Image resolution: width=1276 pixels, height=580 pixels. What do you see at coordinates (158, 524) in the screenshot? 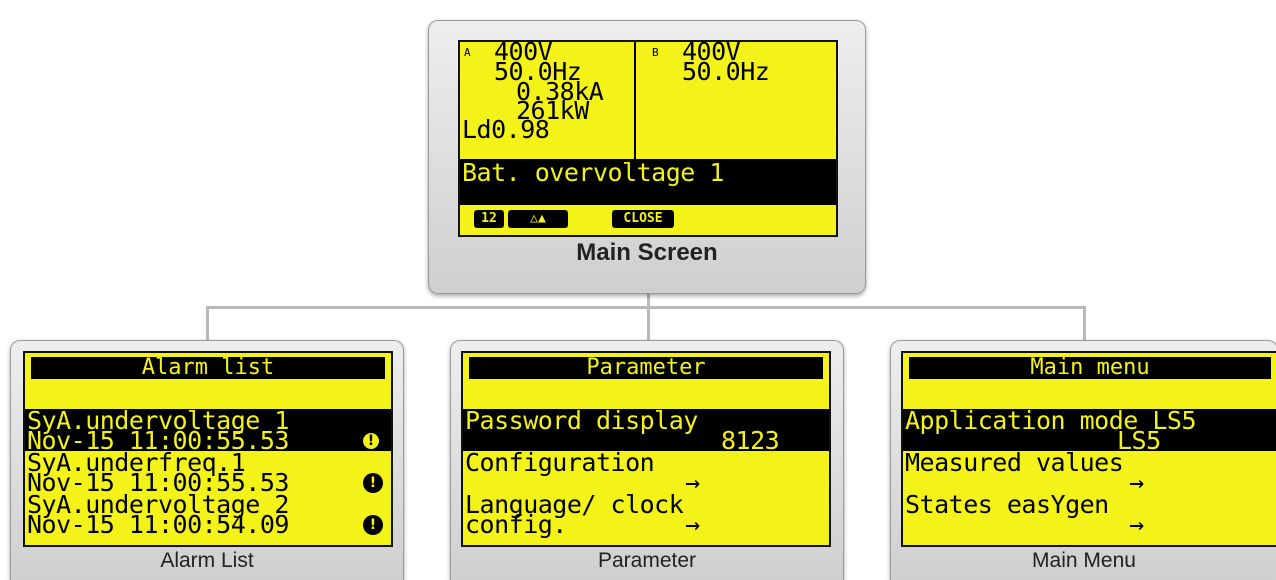
I see `alarm-entry-3-time: Nov-15 11:00:54.09` at bounding box center [158, 524].